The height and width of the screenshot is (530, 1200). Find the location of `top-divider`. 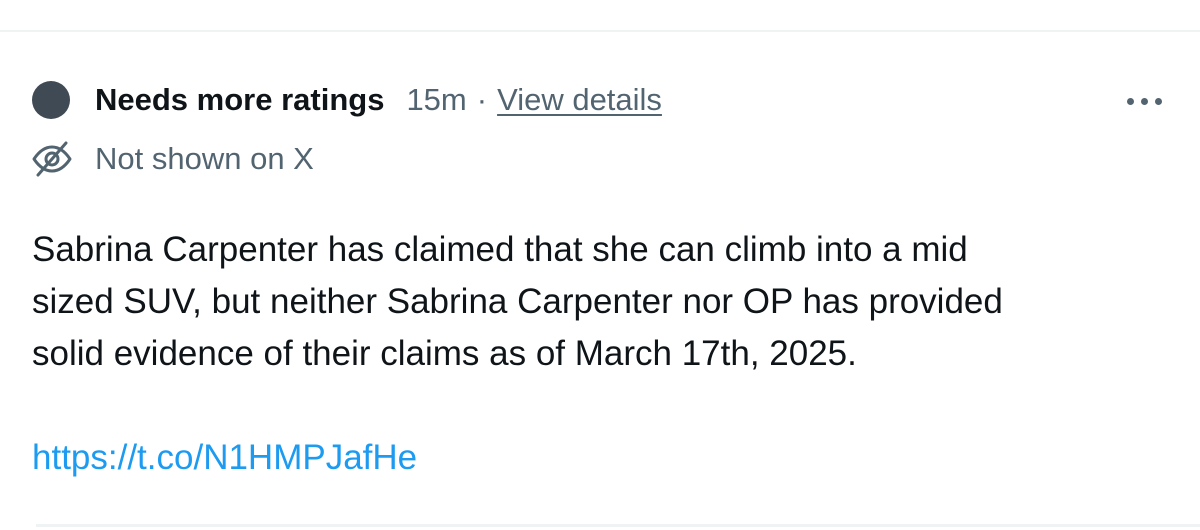

top-divider is located at coordinates (600, 31).